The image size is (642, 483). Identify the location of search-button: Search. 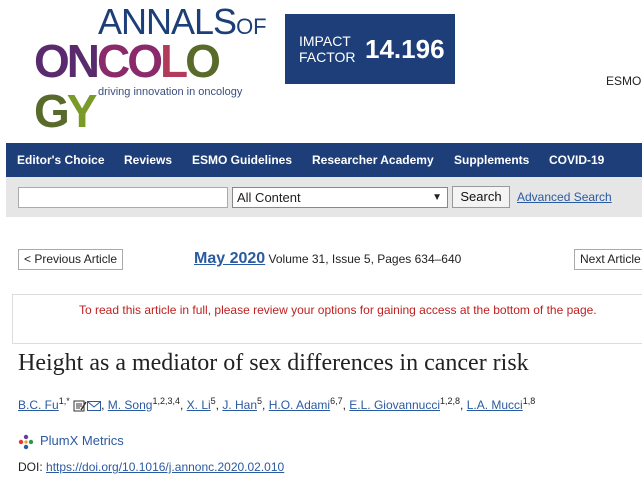
(481, 197).